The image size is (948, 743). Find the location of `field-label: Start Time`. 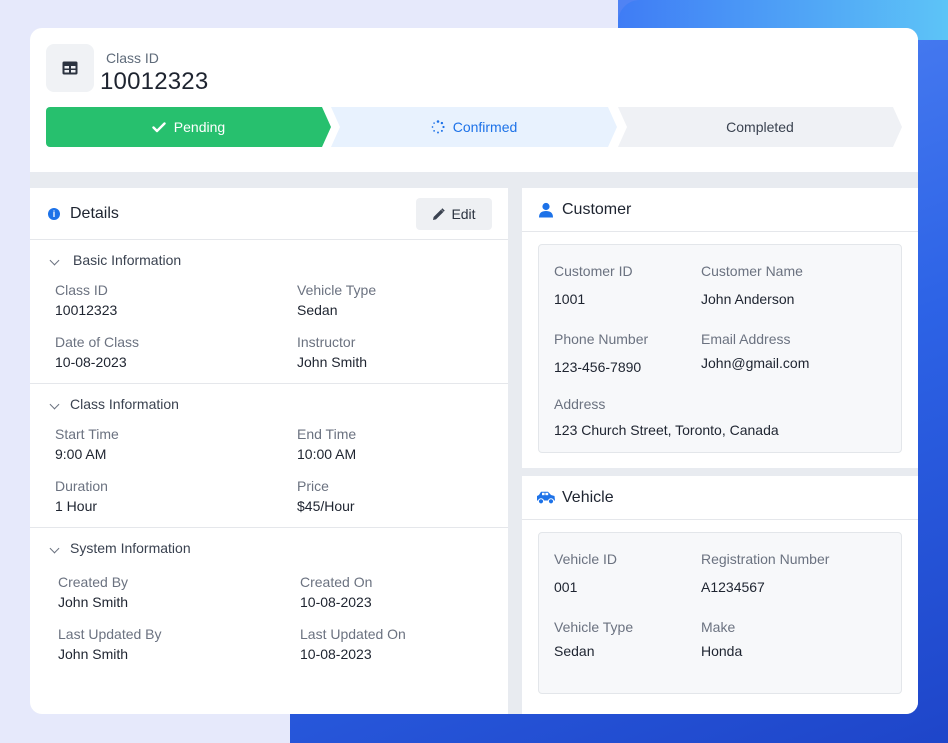

field-label: Start Time is located at coordinates (87, 434).